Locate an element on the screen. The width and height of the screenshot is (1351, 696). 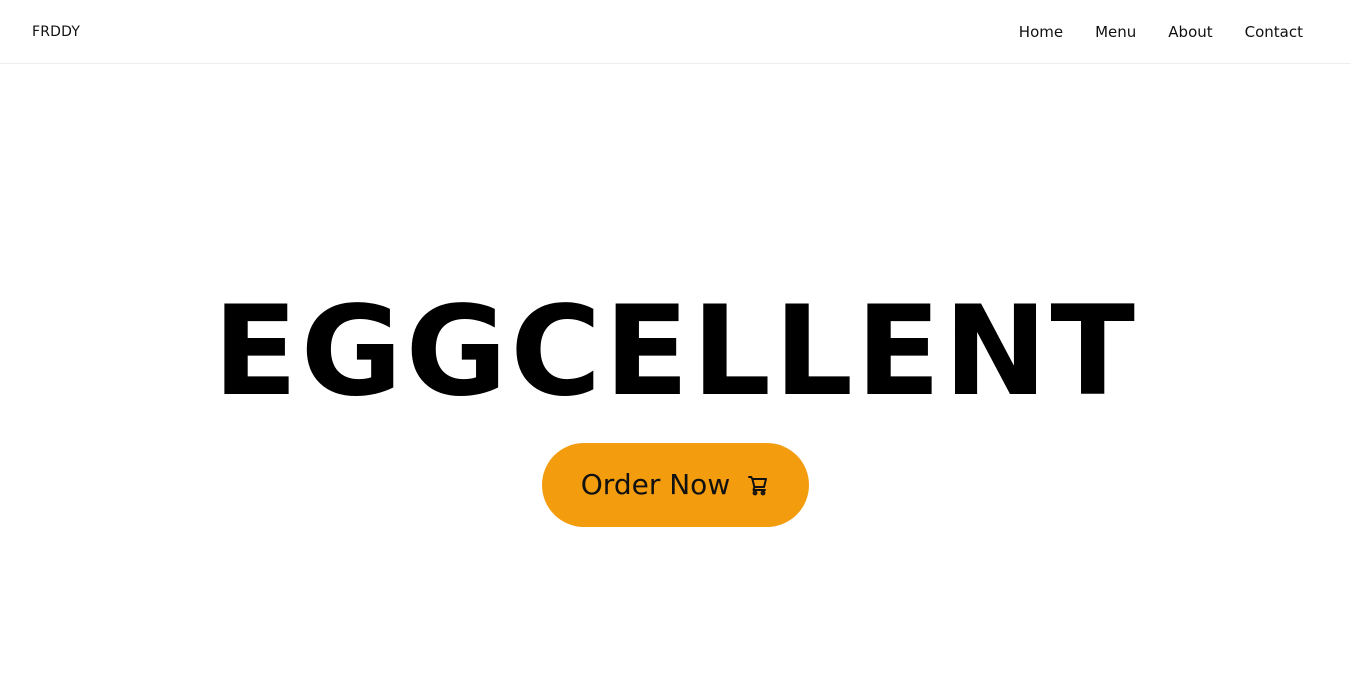
shopping-cart-icon is located at coordinates (758, 485).